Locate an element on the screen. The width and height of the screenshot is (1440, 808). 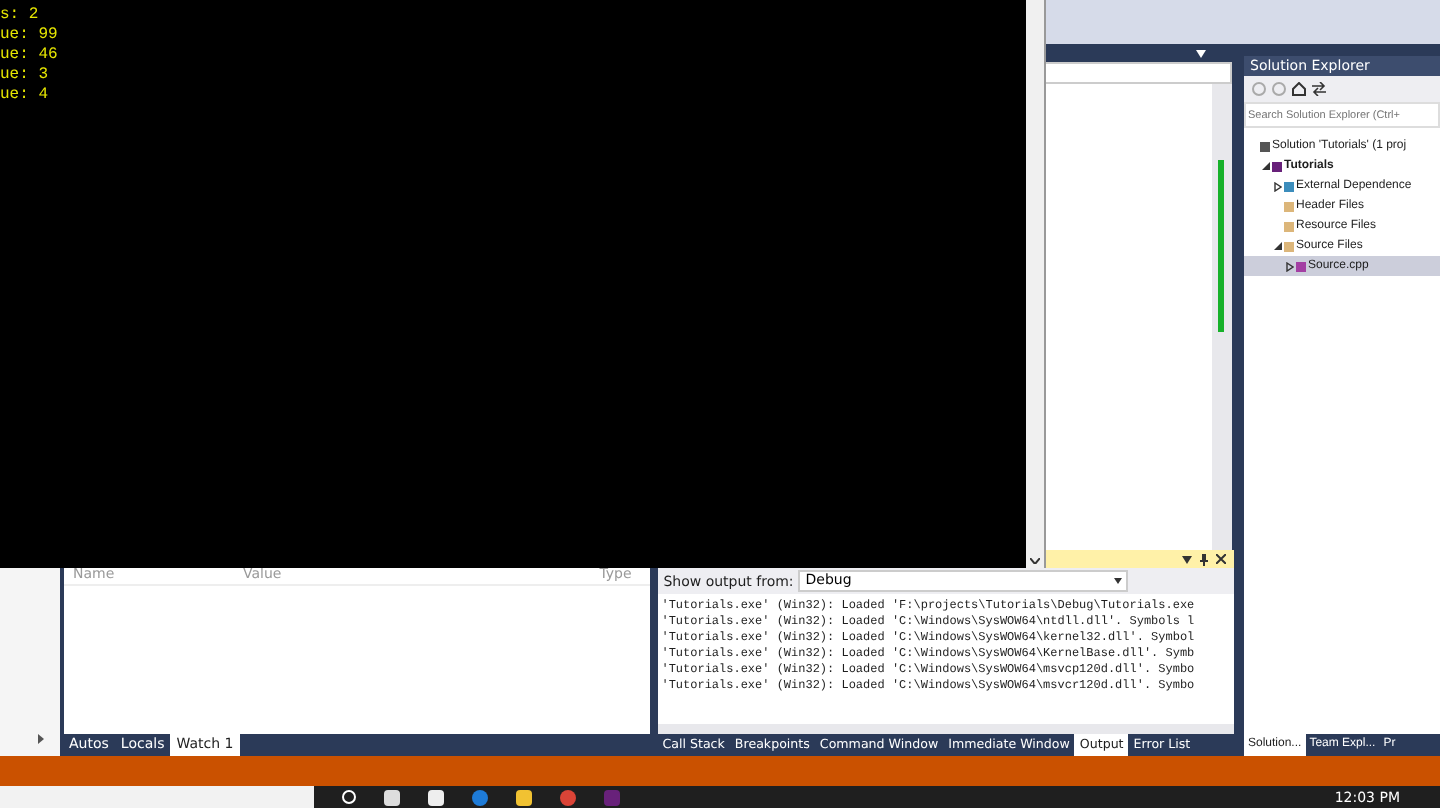
sync-icon is located at coordinates (1319, 89).